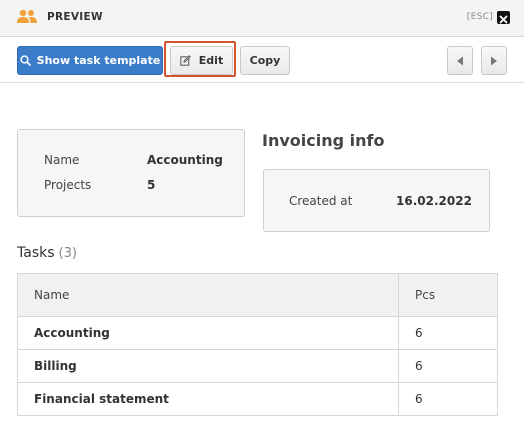 Image resolution: width=524 pixels, height=437 pixels. I want to click on task-name: Accounting, so click(72, 333).